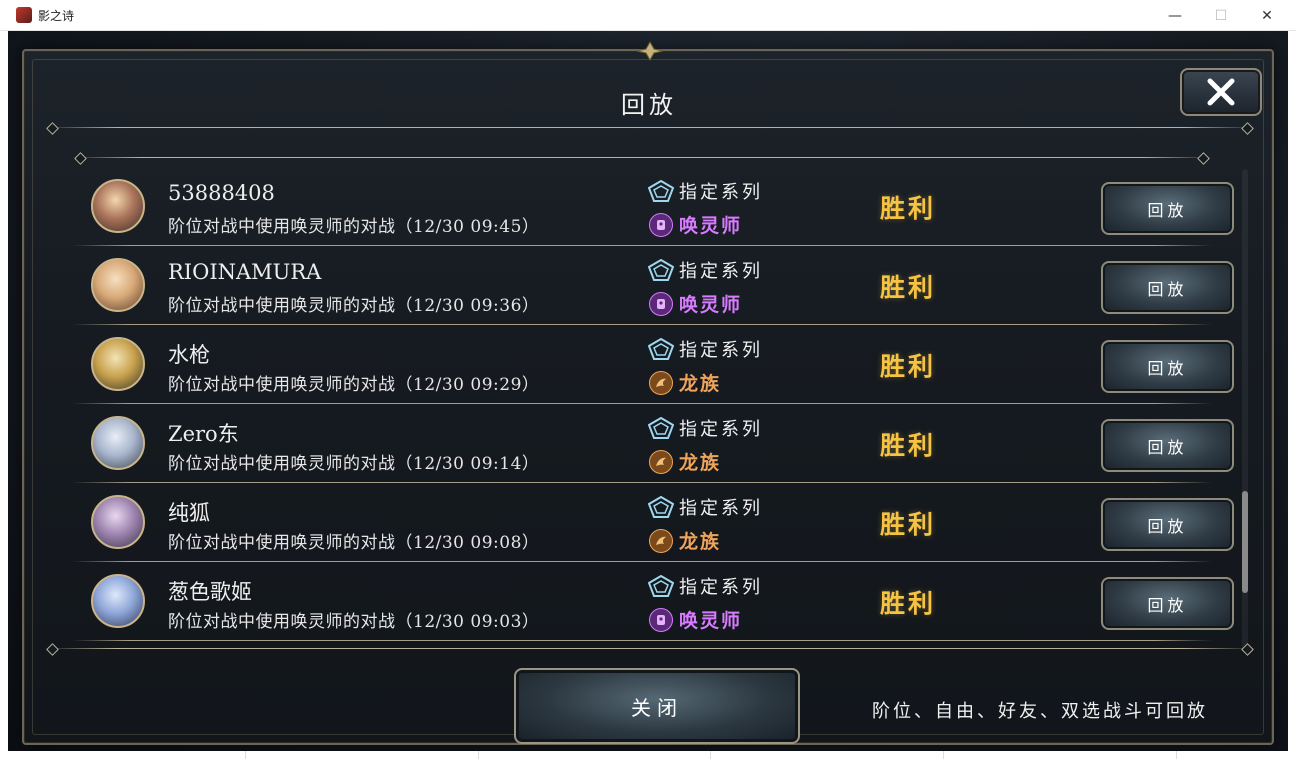 The width and height of the screenshot is (1296, 759). I want to click on dialog-close-x-button, so click(1221, 92).